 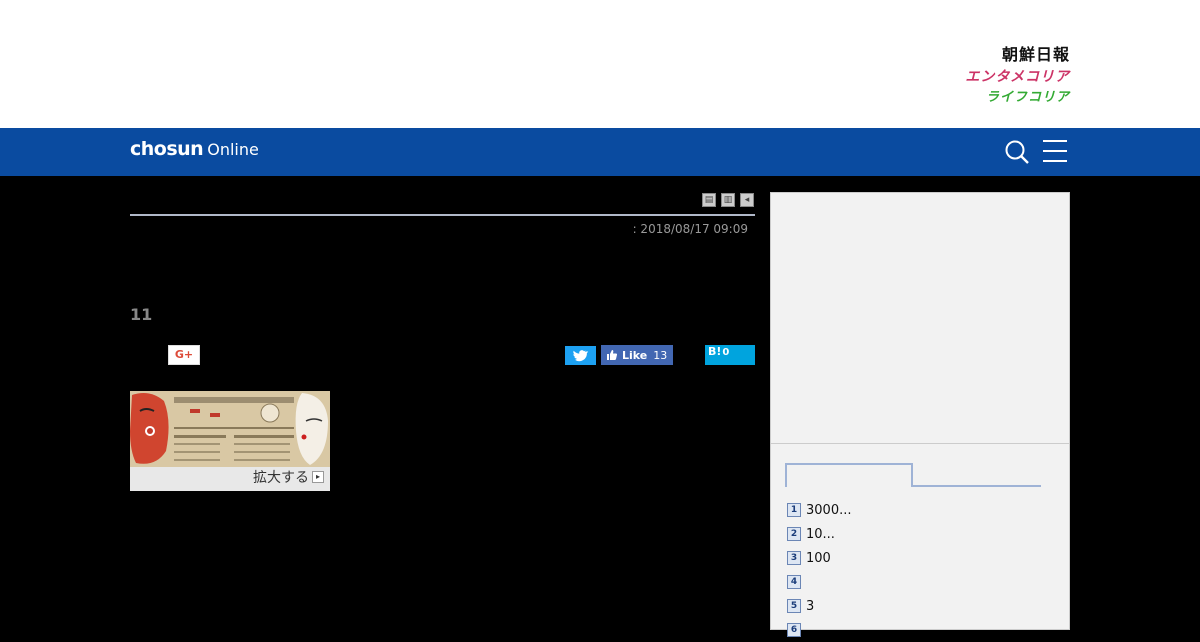 What do you see at coordinates (819, 630) in the screenshot?
I see `ranking-item: 6` at bounding box center [819, 630].